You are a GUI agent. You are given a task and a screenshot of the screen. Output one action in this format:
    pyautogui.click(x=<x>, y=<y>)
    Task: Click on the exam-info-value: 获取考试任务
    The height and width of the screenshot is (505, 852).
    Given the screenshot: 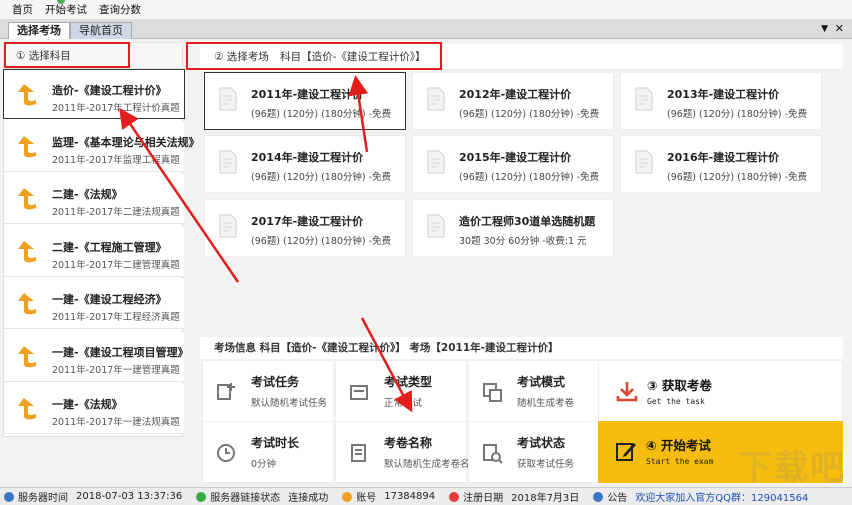 What is the action you would take?
    pyautogui.click(x=546, y=464)
    